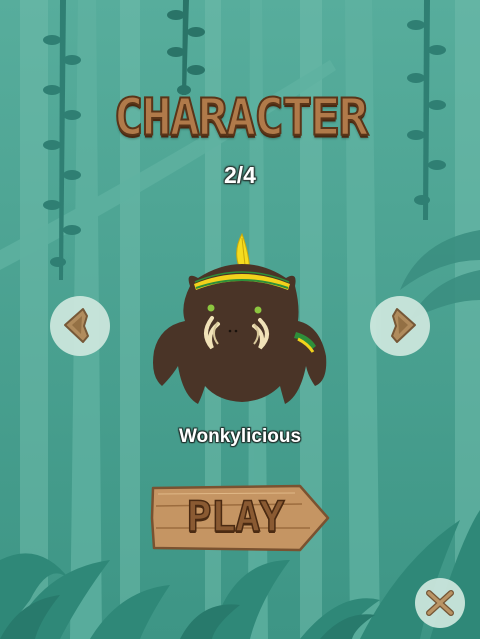 The image size is (480, 639). What do you see at coordinates (236, 516) in the screenshot?
I see `play-label: PLAY` at bounding box center [236, 516].